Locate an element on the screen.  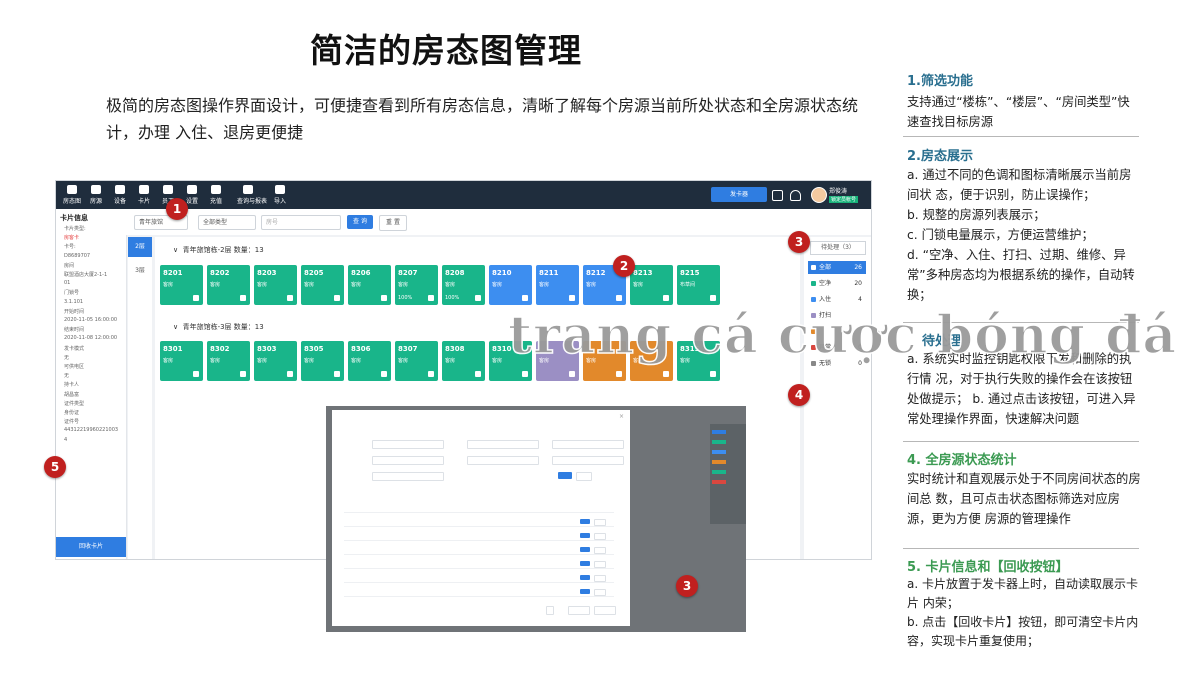
filter-bar: 青年旅馆 全部类型 房号 查 询 重 置 is located at coordinates (498, 222).